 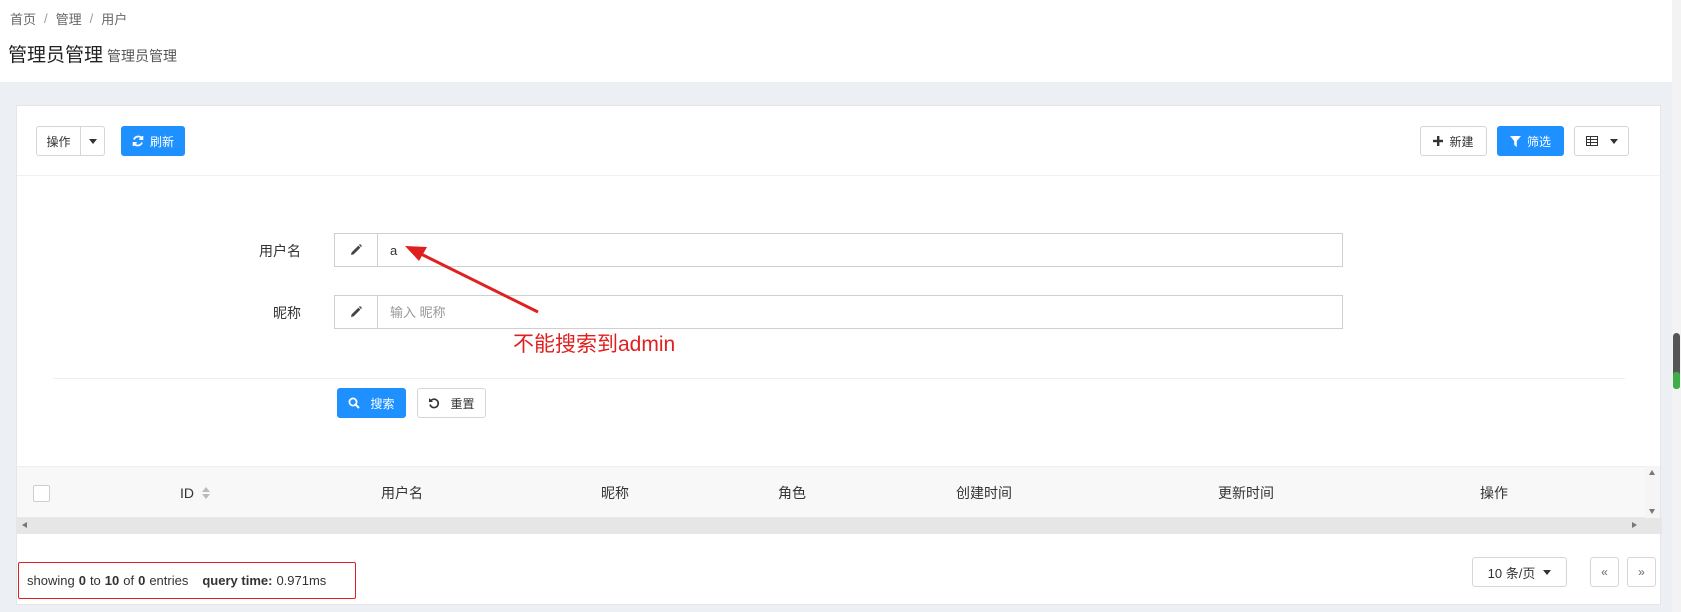 I want to click on showing-of-word: of, so click(x=129, y=580).